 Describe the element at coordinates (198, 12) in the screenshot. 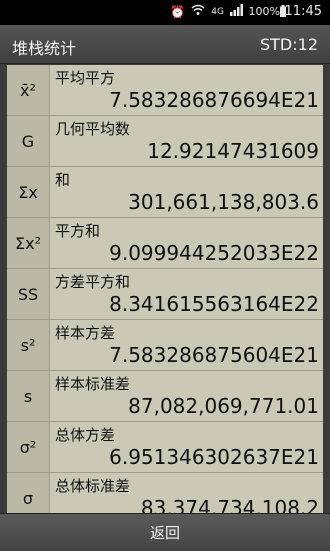

I see `wifi-icon` at that location.